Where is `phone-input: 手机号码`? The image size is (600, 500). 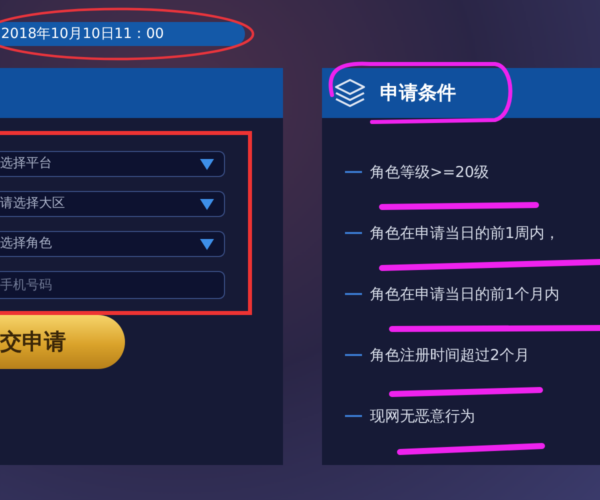 phone-input: 手机号码 is located at coordinates (112, 285).